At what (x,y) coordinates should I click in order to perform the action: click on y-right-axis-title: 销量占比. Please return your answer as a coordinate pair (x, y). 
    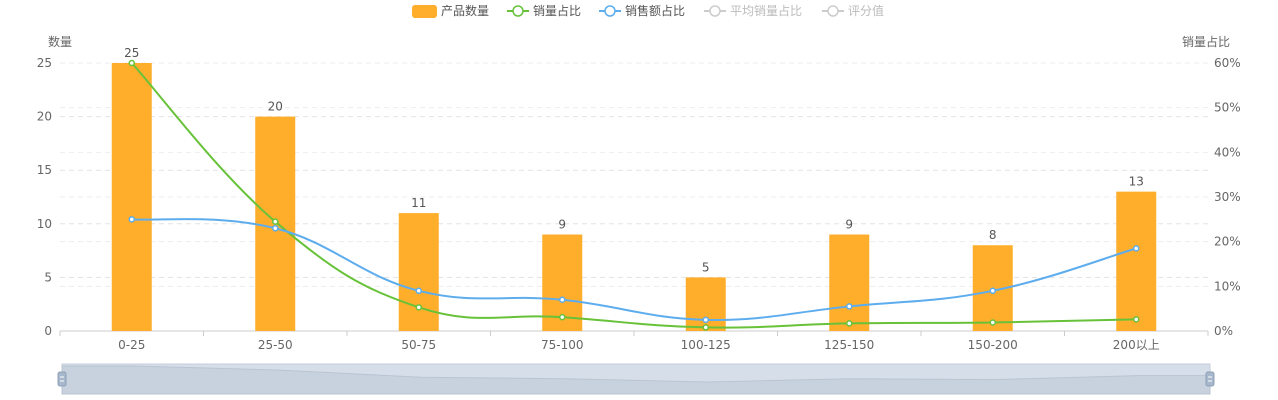
    Looking at the image, I should click on (1206, 41).